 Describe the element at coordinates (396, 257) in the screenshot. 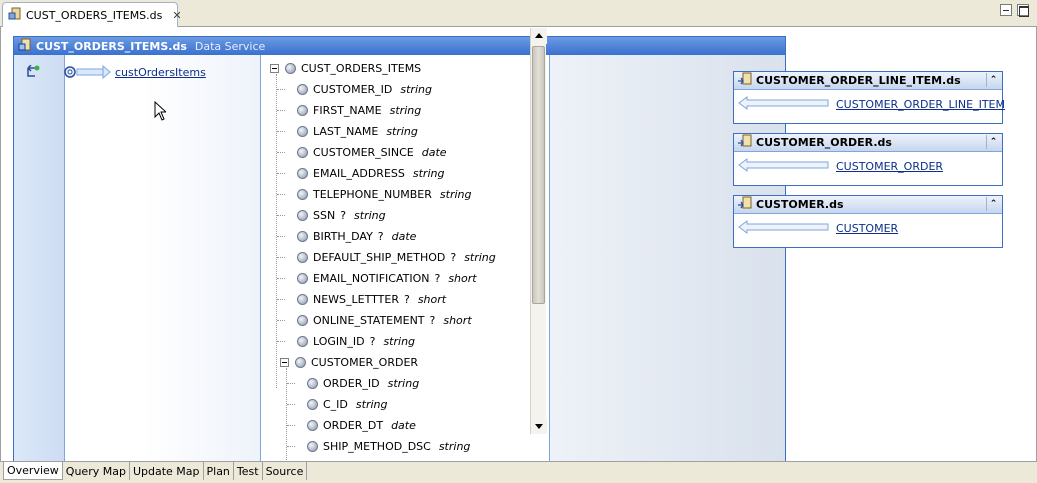

I see `tree-field: DEFAULT_SHIP_METHOD? string` at that location.